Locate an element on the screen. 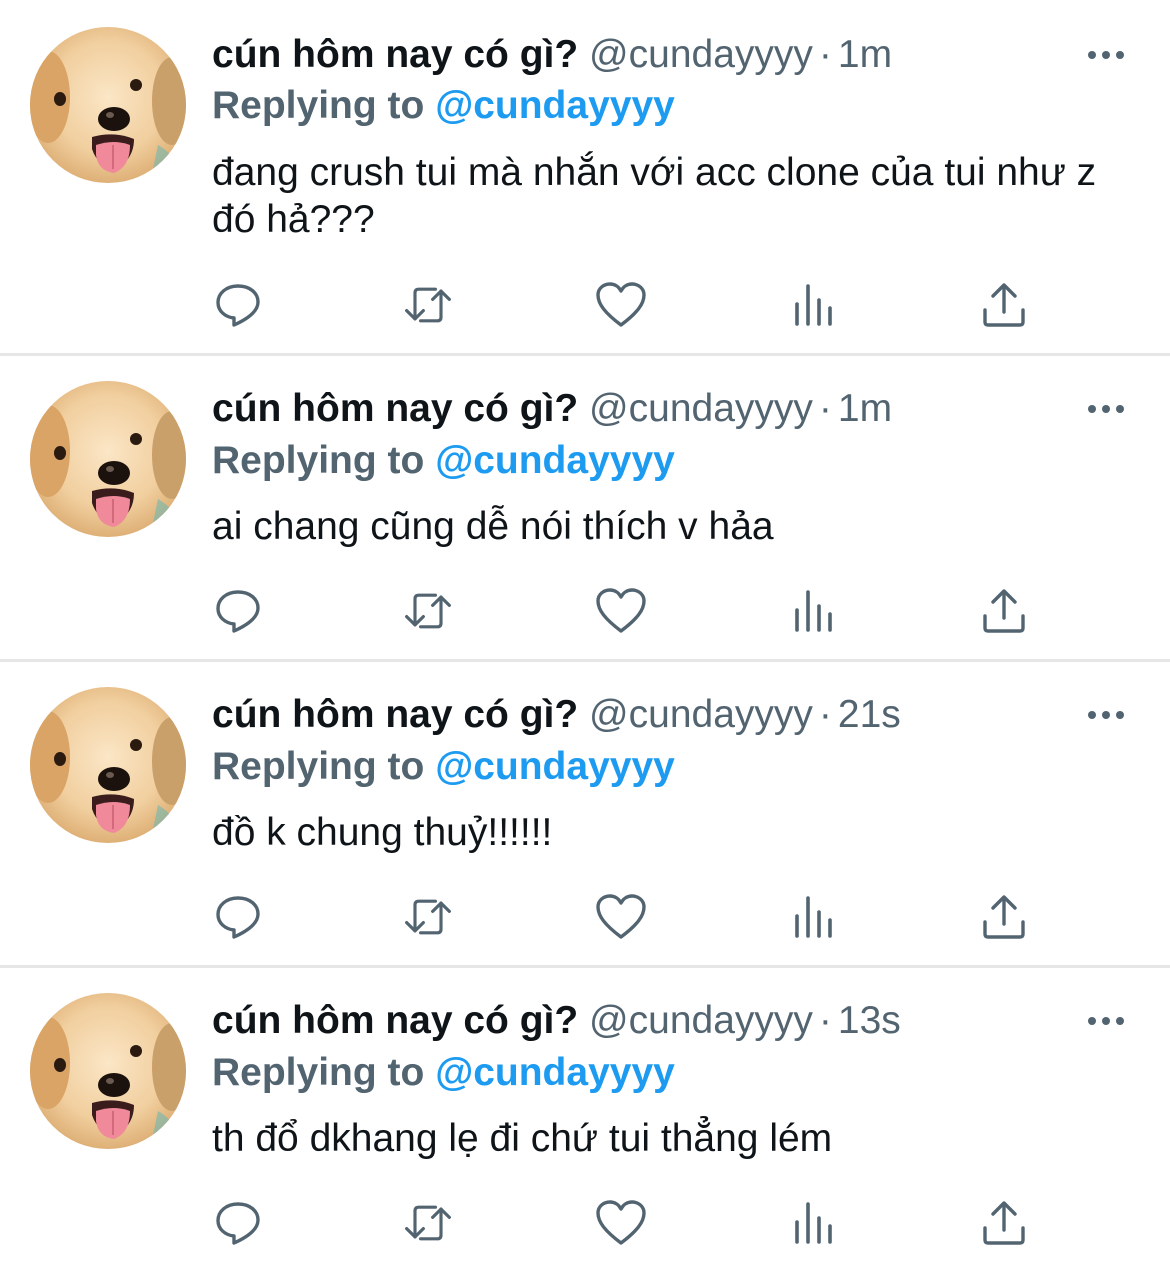 The height and width of the screenshot is (1266, 1170). tweet-header: cún hôm nay có gì? @cundayyyy · 13s is located at coordinates (556, 1021).